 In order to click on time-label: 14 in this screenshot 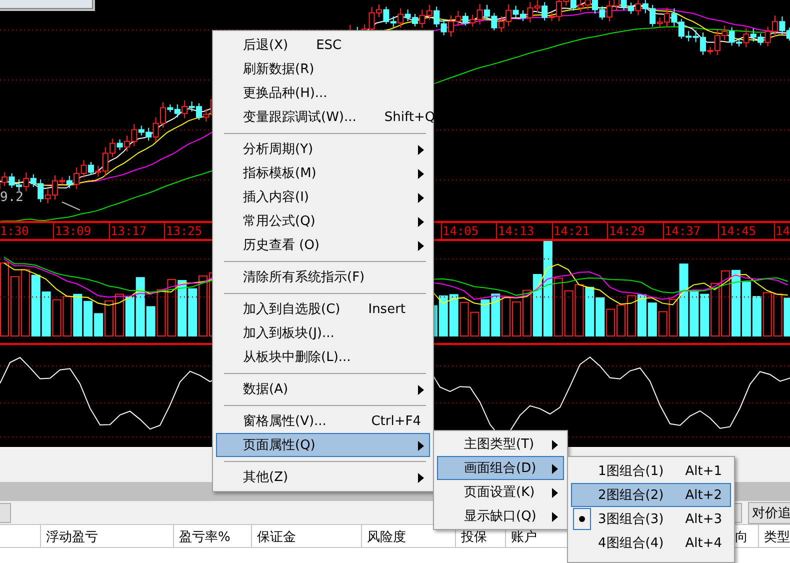, I will do `click(782, 231)`.